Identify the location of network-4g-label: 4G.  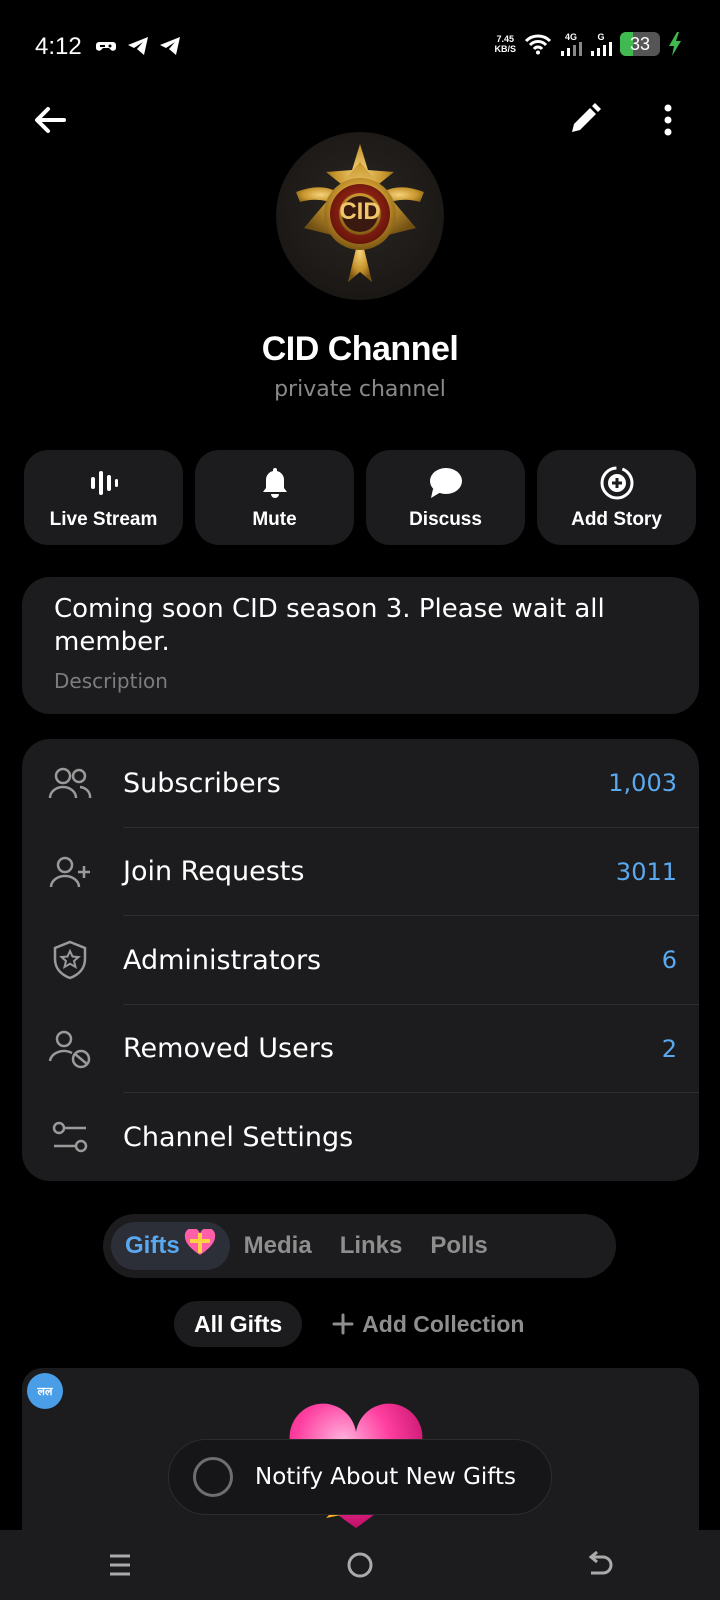
(570, 37).